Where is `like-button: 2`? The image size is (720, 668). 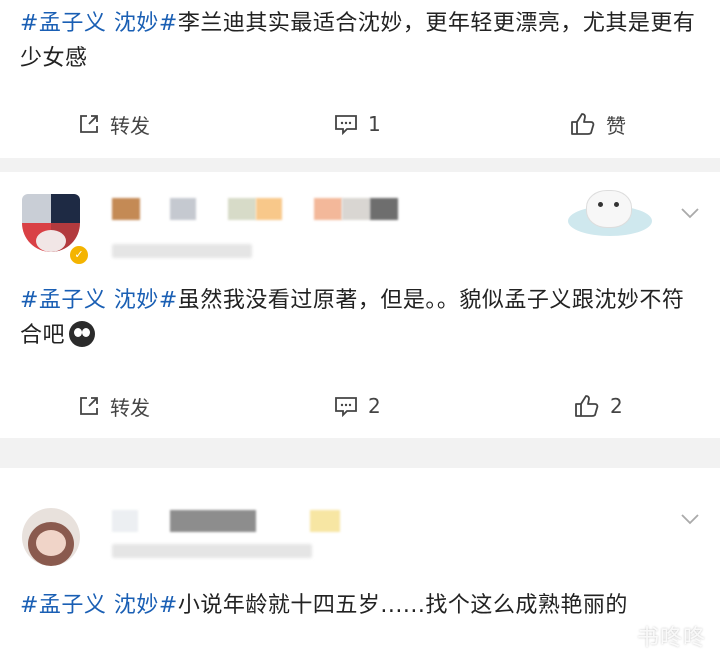 like-button: 2 is located at coordinates (598, 406).